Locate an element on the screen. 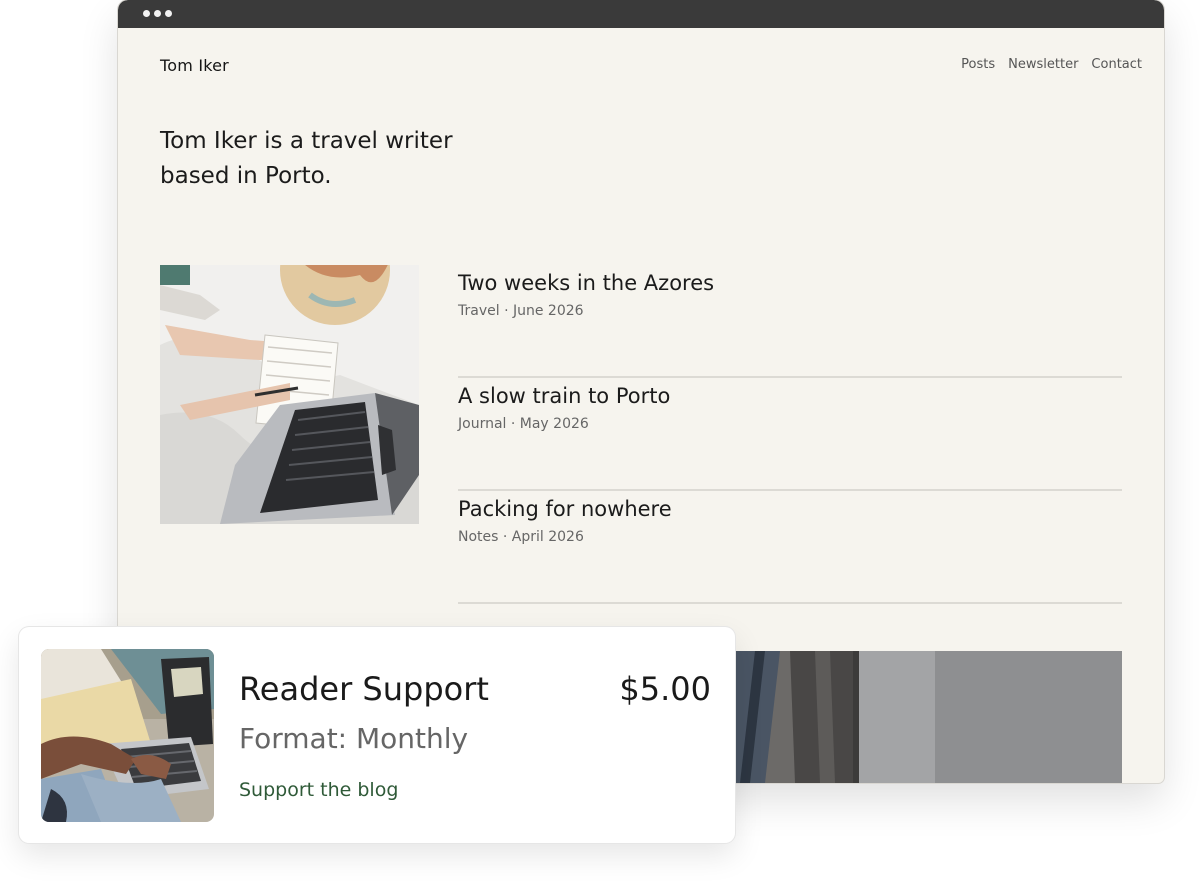  post-meta: Travel · June 2026 is located at coordinates (521, 311).